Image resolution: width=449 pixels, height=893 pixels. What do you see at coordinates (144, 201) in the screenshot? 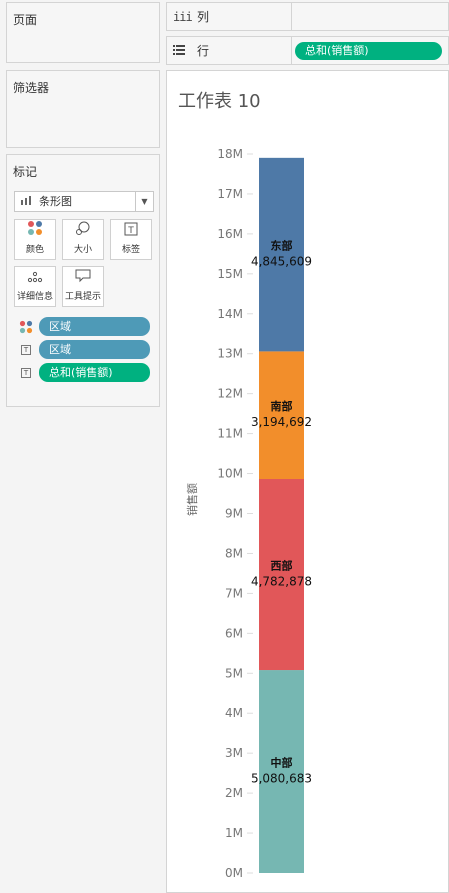
I see `chevron-down-icon: ▼` at bounding box center [144, 201].